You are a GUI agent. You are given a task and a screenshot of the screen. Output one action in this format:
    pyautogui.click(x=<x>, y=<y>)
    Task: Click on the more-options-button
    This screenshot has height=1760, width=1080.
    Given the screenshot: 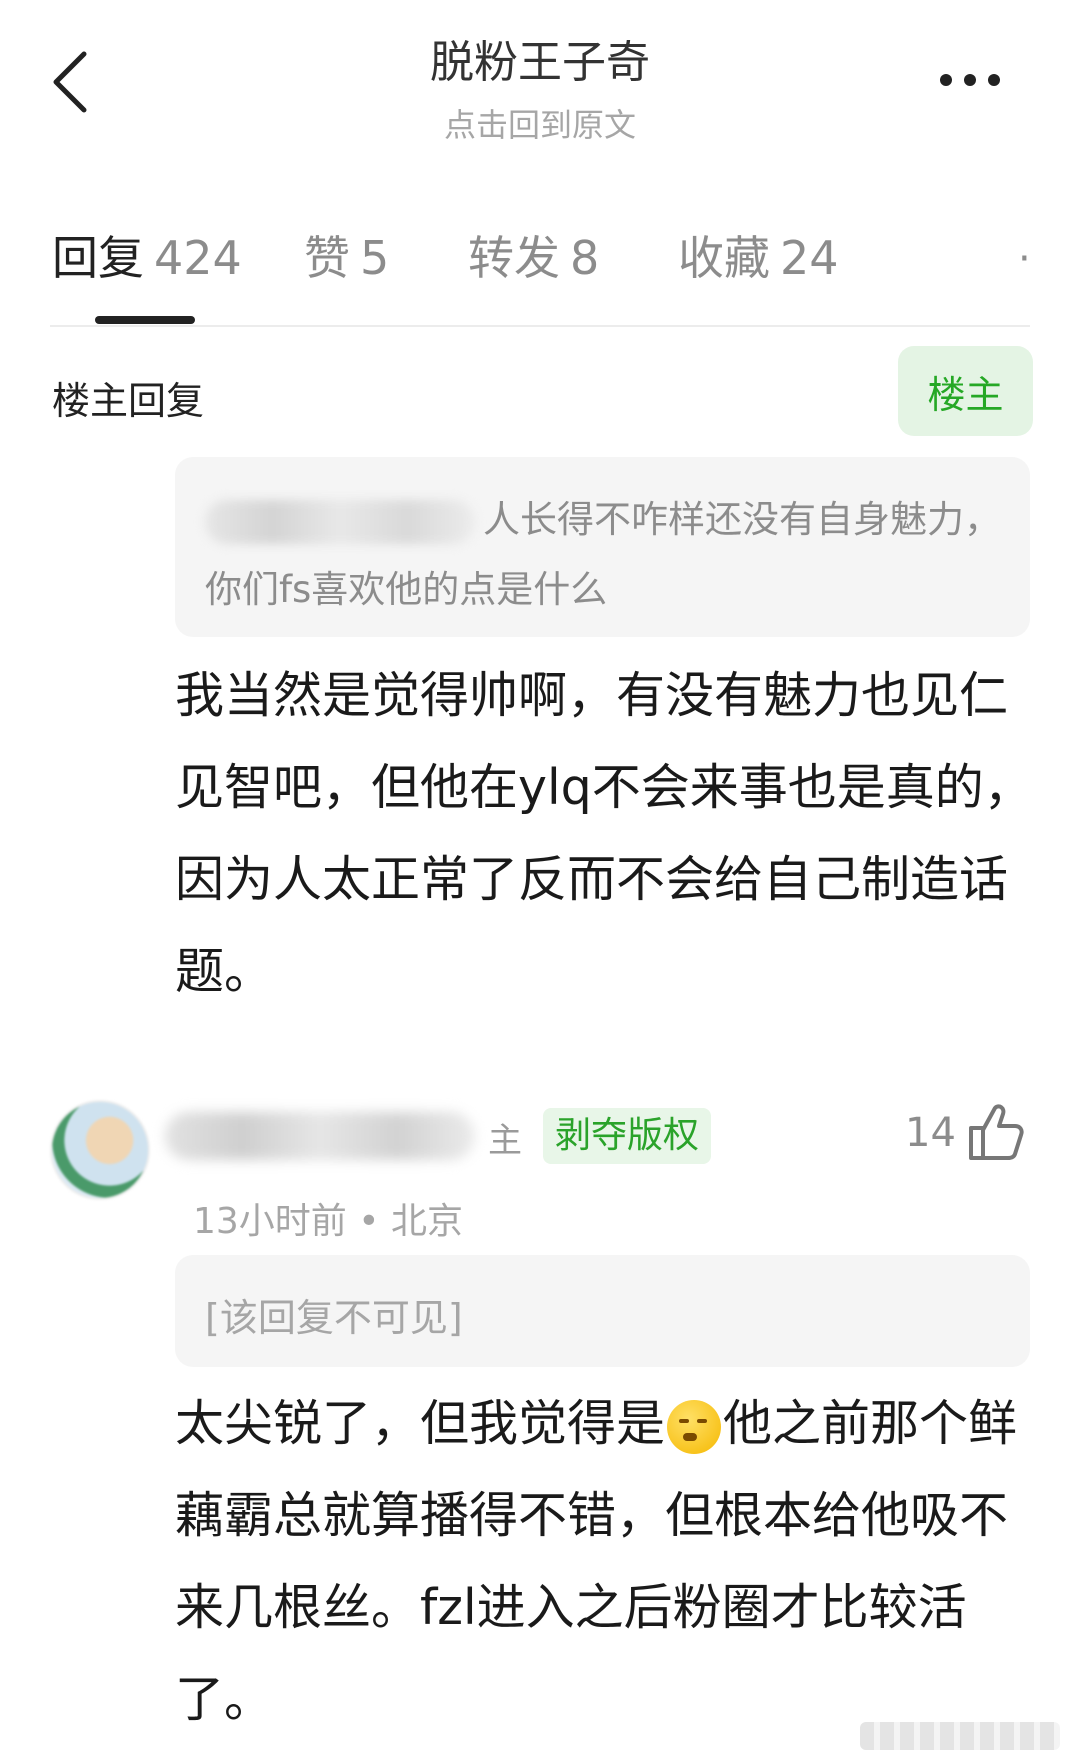 What is the action you would take?
    pyautogui.click(x=970, y=80)
    